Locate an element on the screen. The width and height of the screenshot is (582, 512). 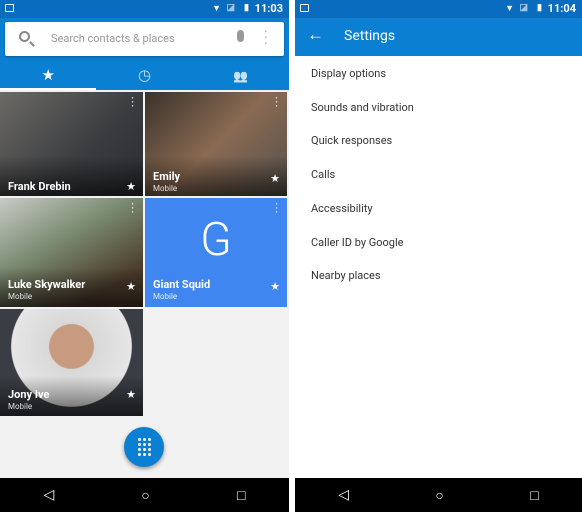
toolbar: ← Settings is located at coordinates (438, 37).